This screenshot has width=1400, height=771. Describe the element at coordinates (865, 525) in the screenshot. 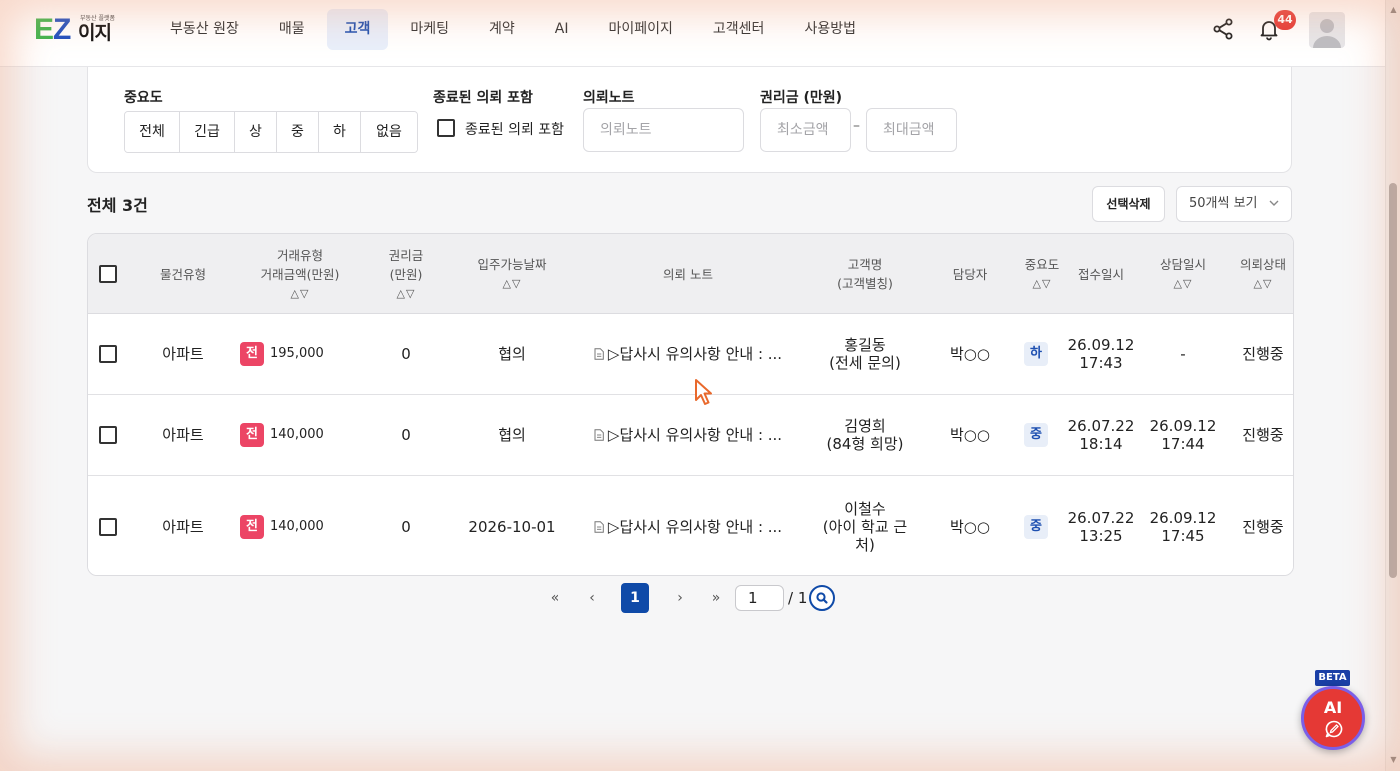

I see `cell-customer: 이철수 (아이 학교 근 처)` at that location.